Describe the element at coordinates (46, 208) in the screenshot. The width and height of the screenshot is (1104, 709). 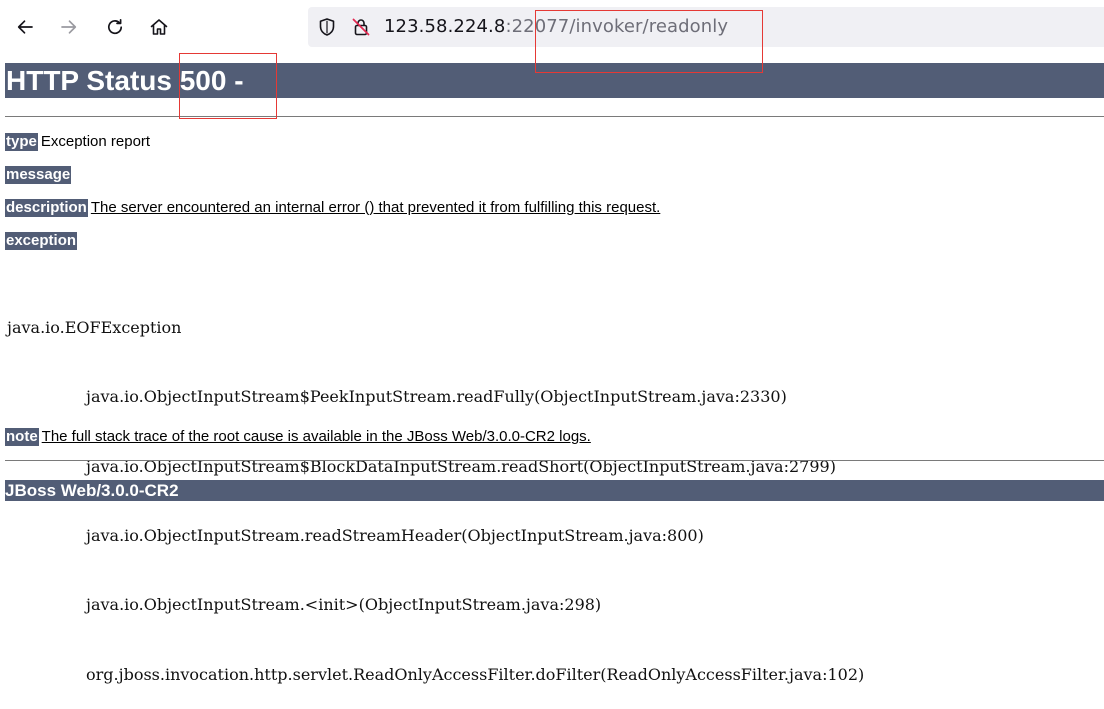
I see `description-label: description` at that location.